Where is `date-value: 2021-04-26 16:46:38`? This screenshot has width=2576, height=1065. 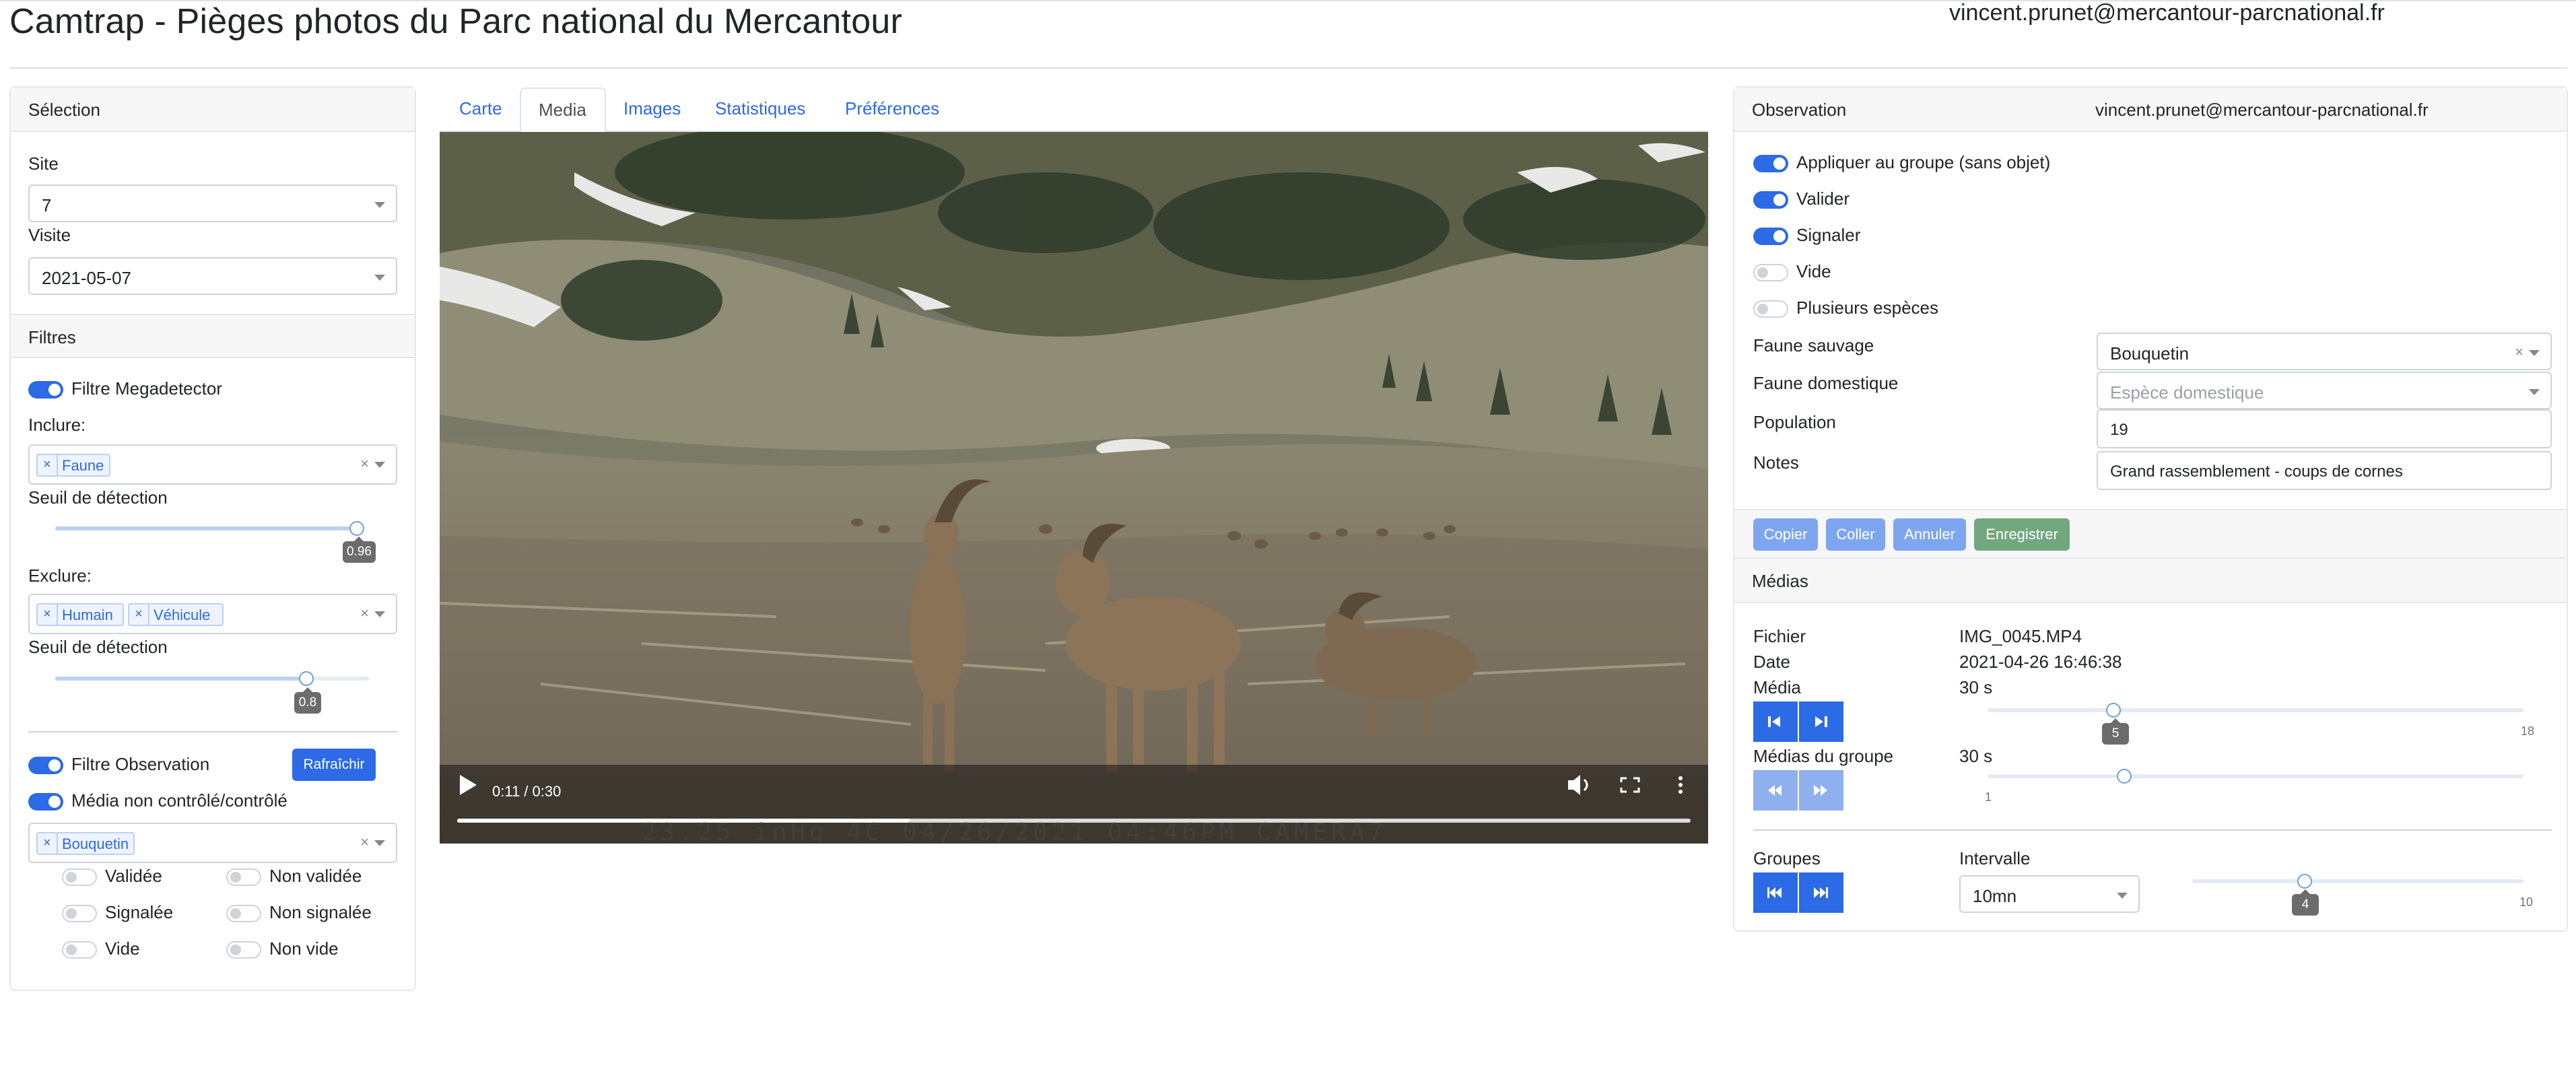
date-value: 2021-04-26 16:46:38 is located at coordinates (2040, 662).